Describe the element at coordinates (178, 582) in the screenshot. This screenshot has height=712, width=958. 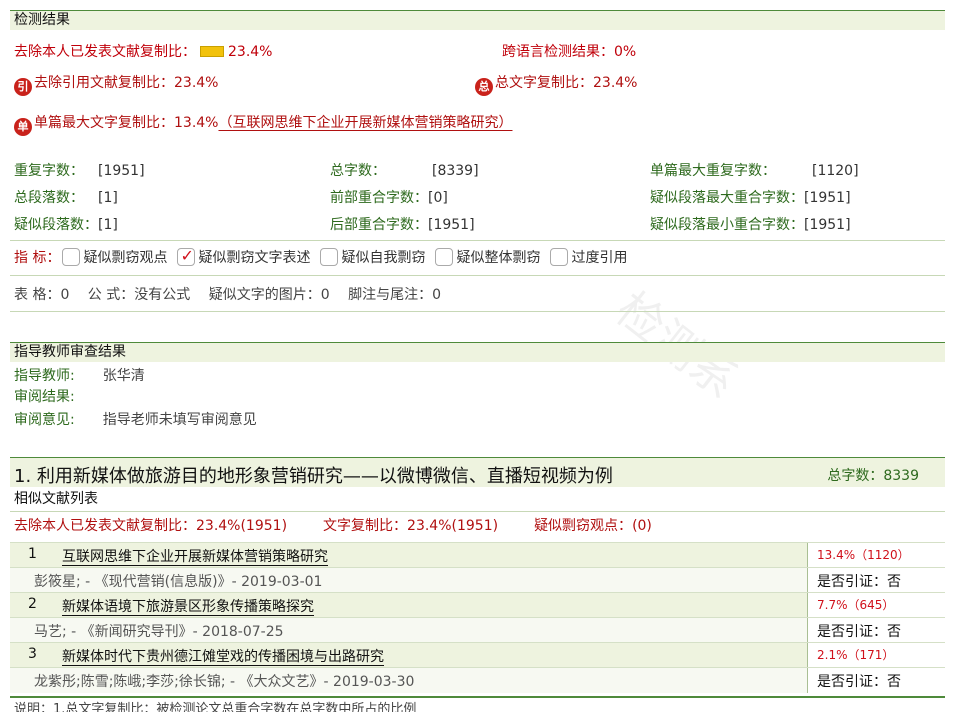
I see `source-meta: 彭筱星; - 《现代营销(信息版)》- 2019-03-01` at that location.